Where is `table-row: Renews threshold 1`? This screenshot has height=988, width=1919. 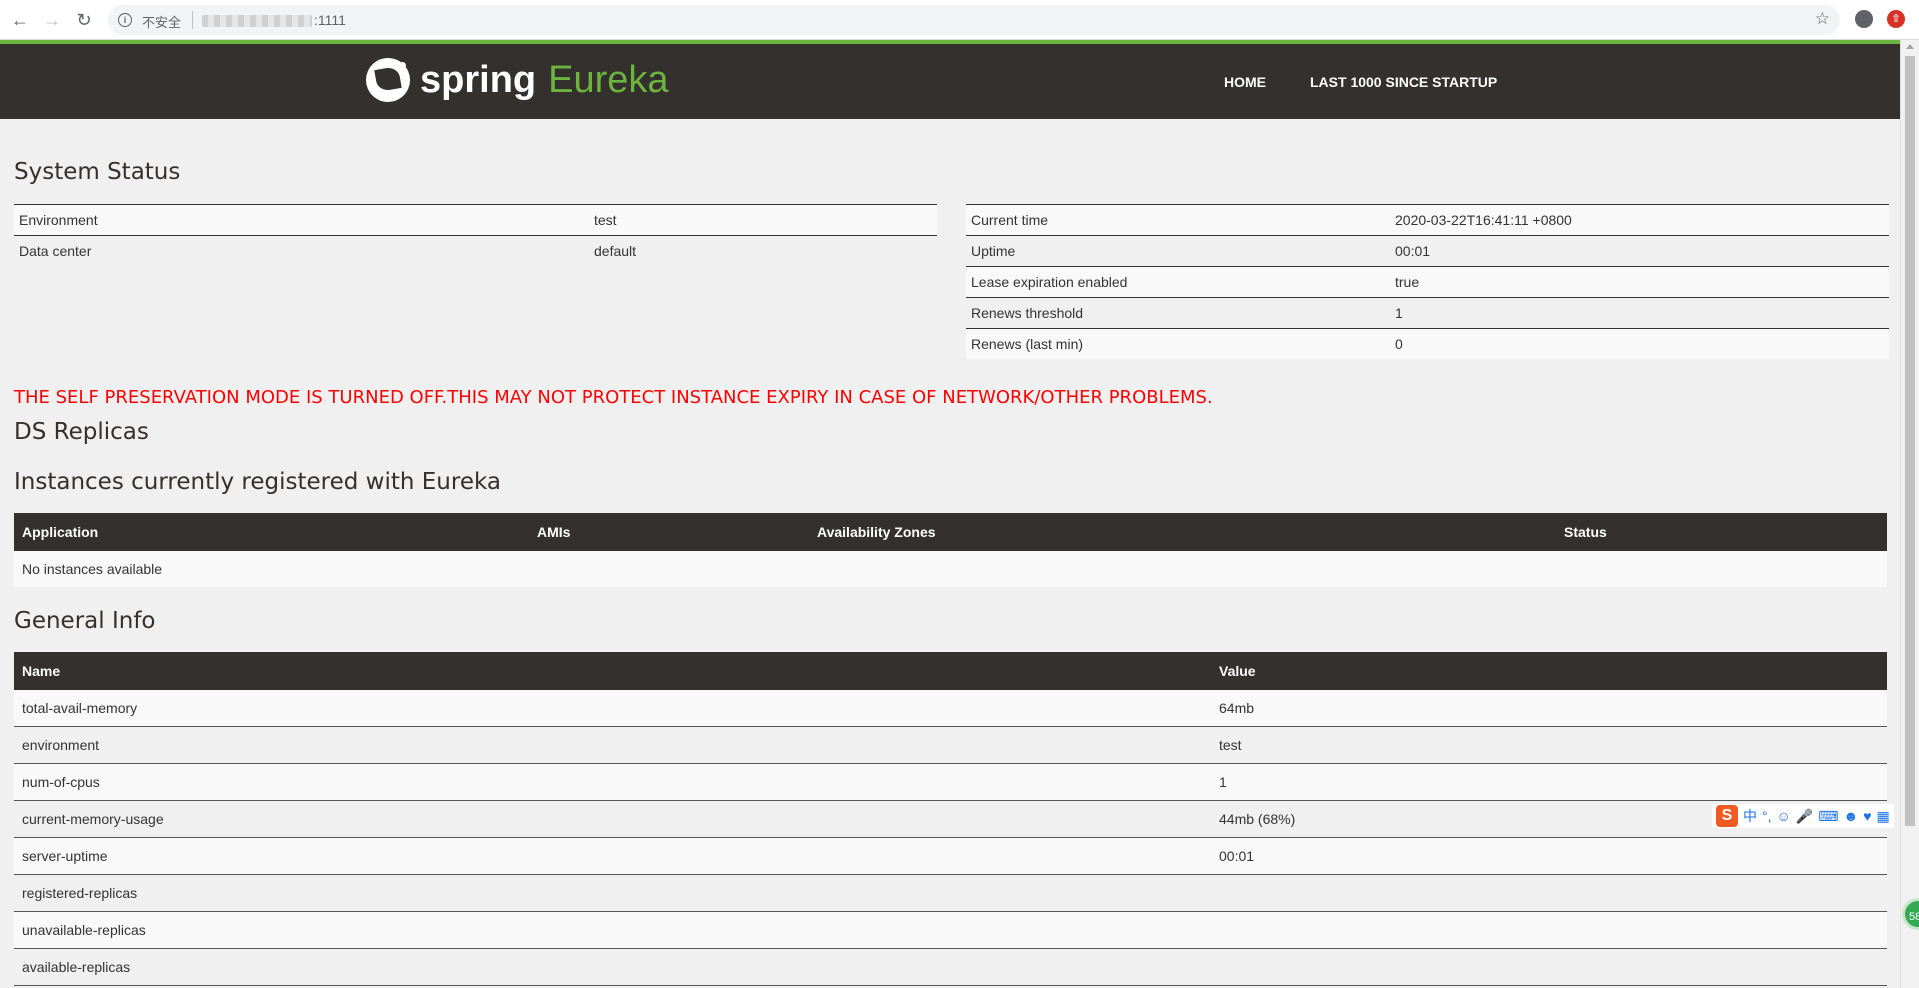 table-row: Renews threshold 1 is located at coordinates (1427, 313).